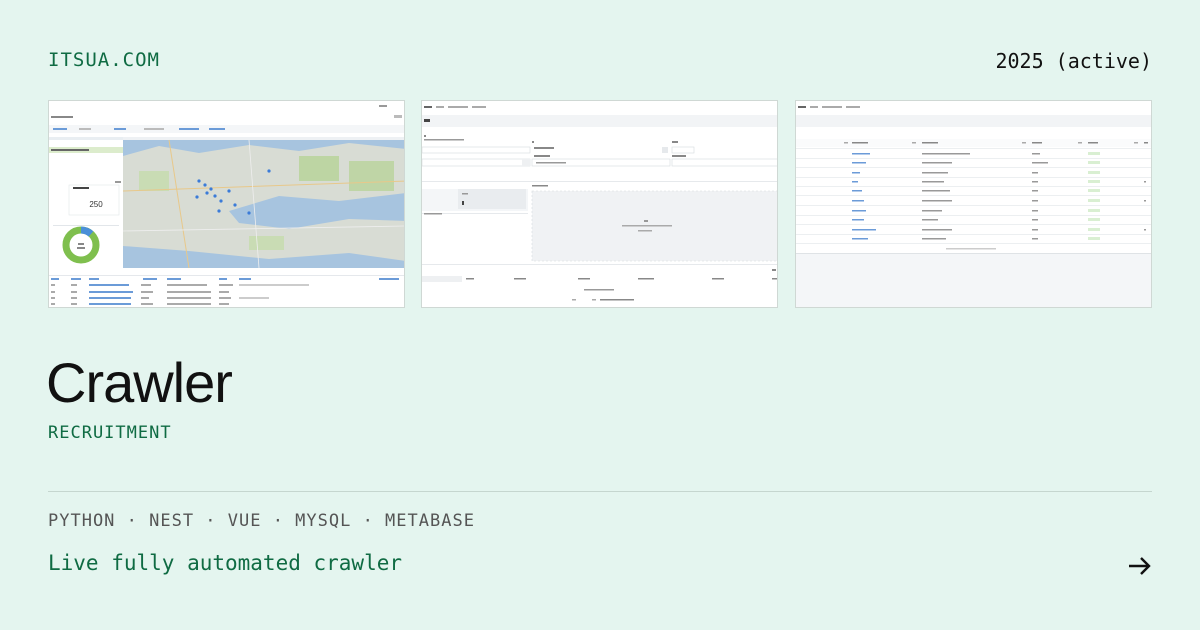  What do you see at coordinates (600, 491) in the screenshot?
I see `divider` at bounding box center [600, 491].